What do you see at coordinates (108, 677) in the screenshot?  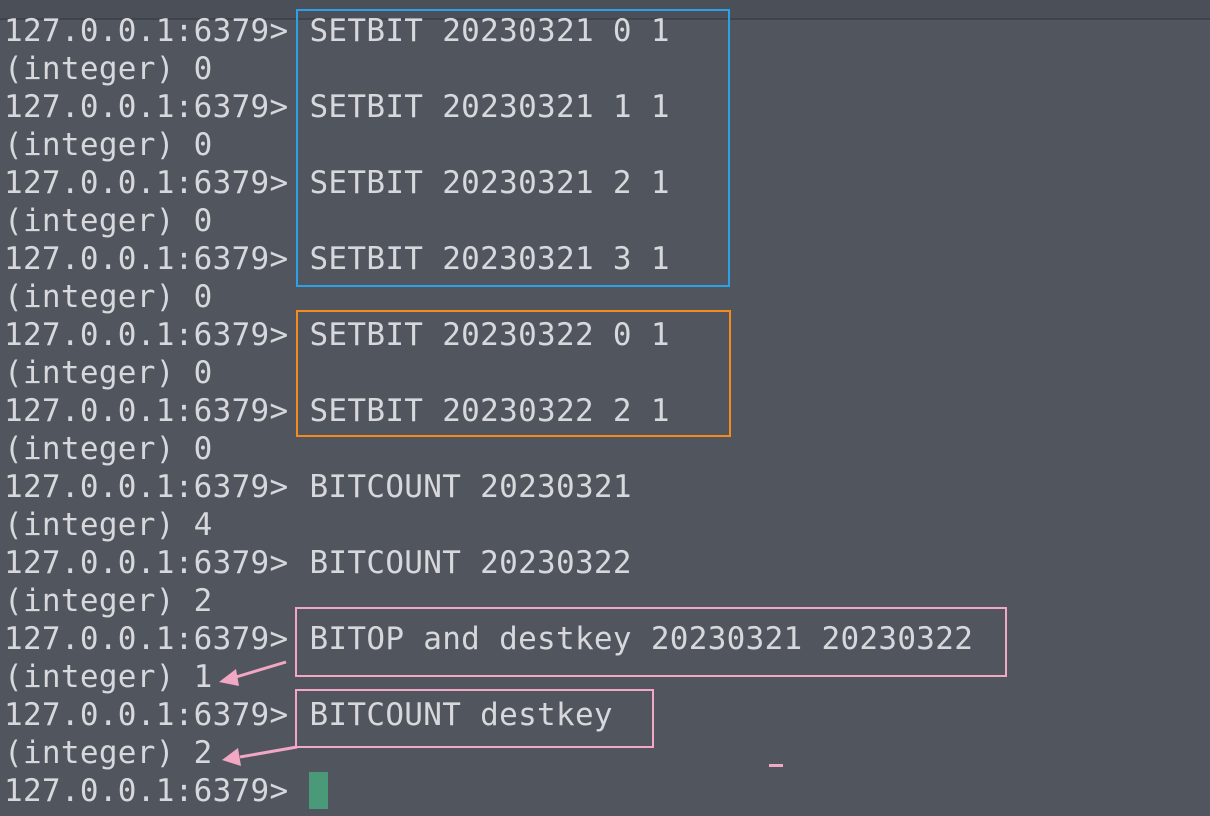 I see `output-text: (integer) 1` at bounding box center [108, 677].